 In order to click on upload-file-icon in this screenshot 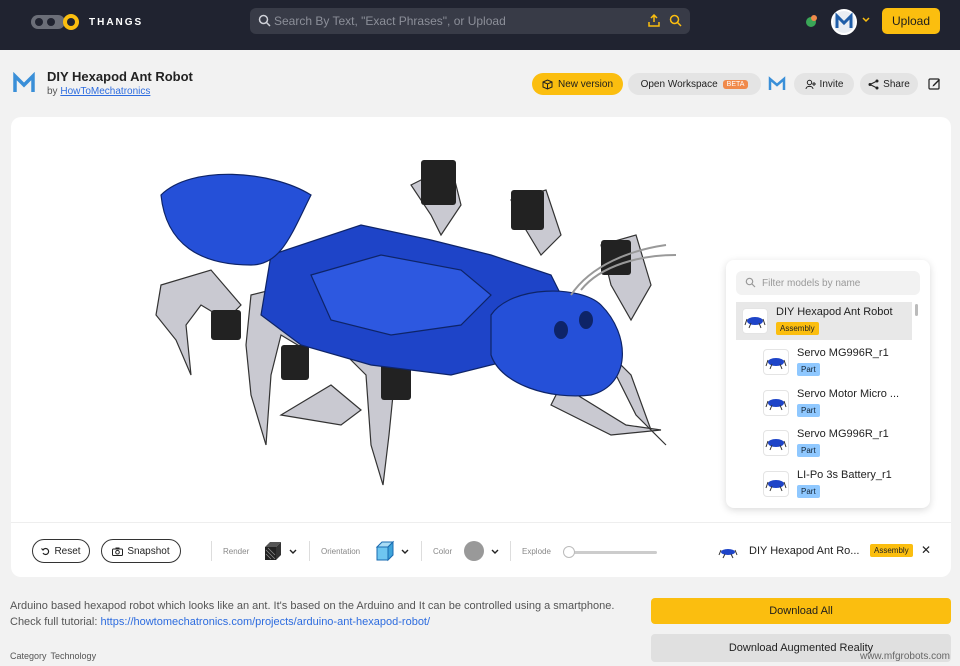, I will do `click(654, 20)`.